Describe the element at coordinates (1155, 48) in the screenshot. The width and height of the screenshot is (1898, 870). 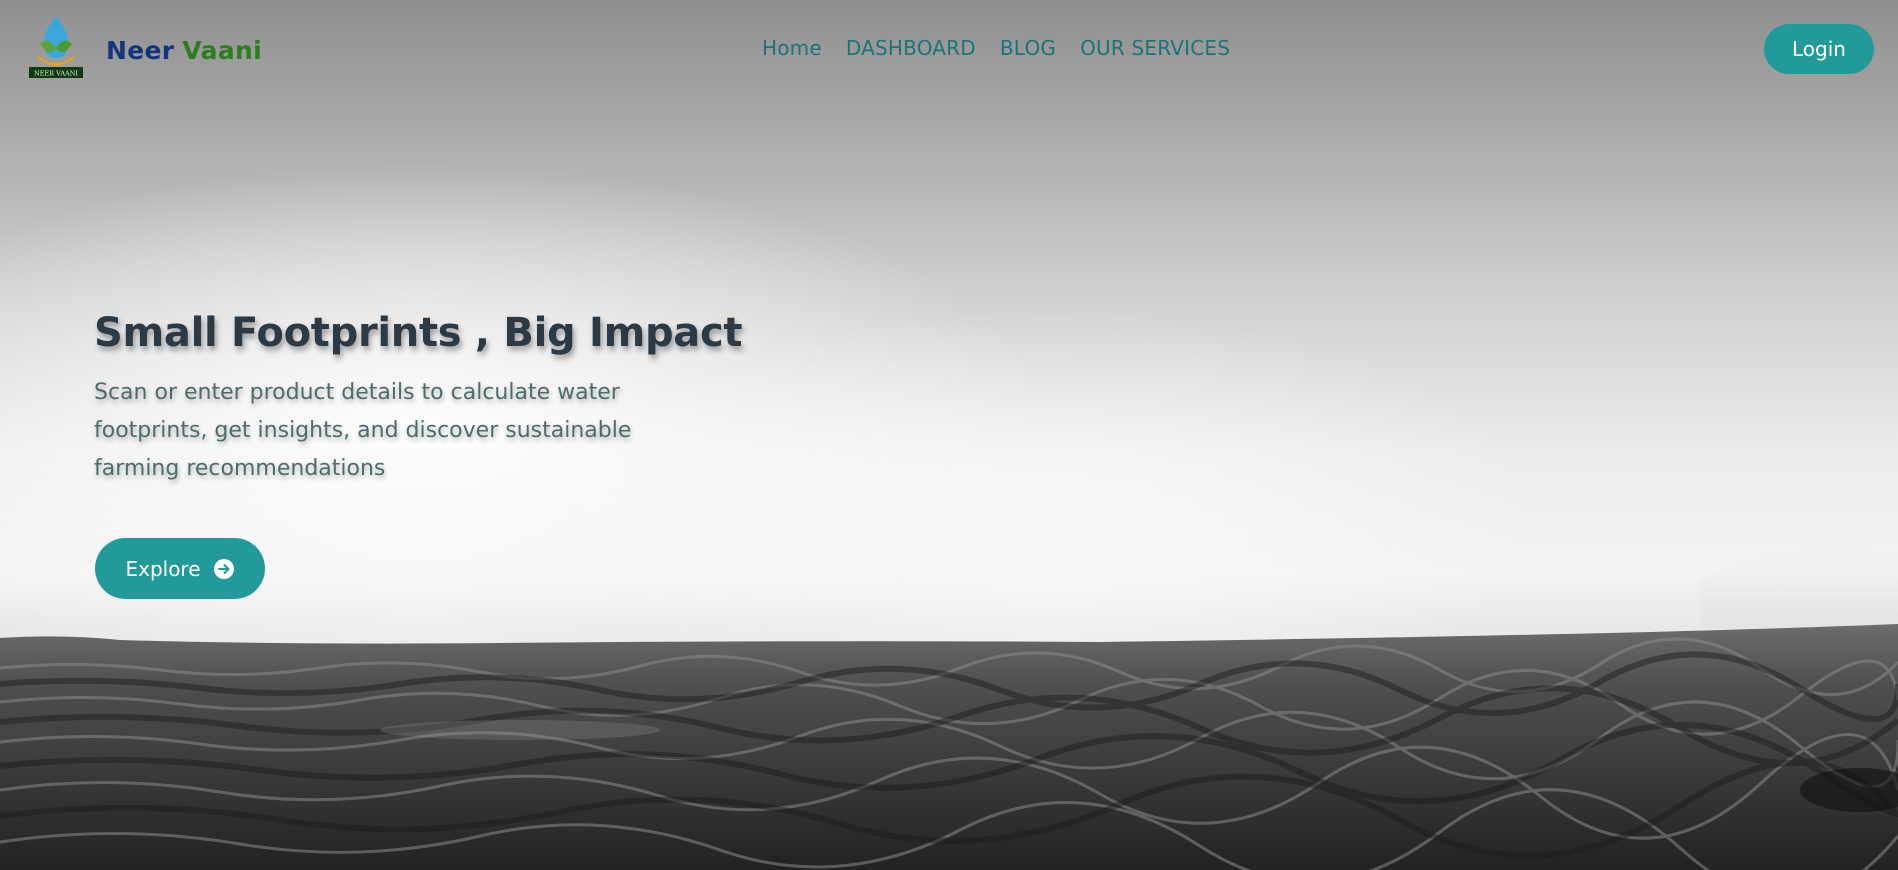
I see `nav-link-our-services: OUR SERVICES` at that location.